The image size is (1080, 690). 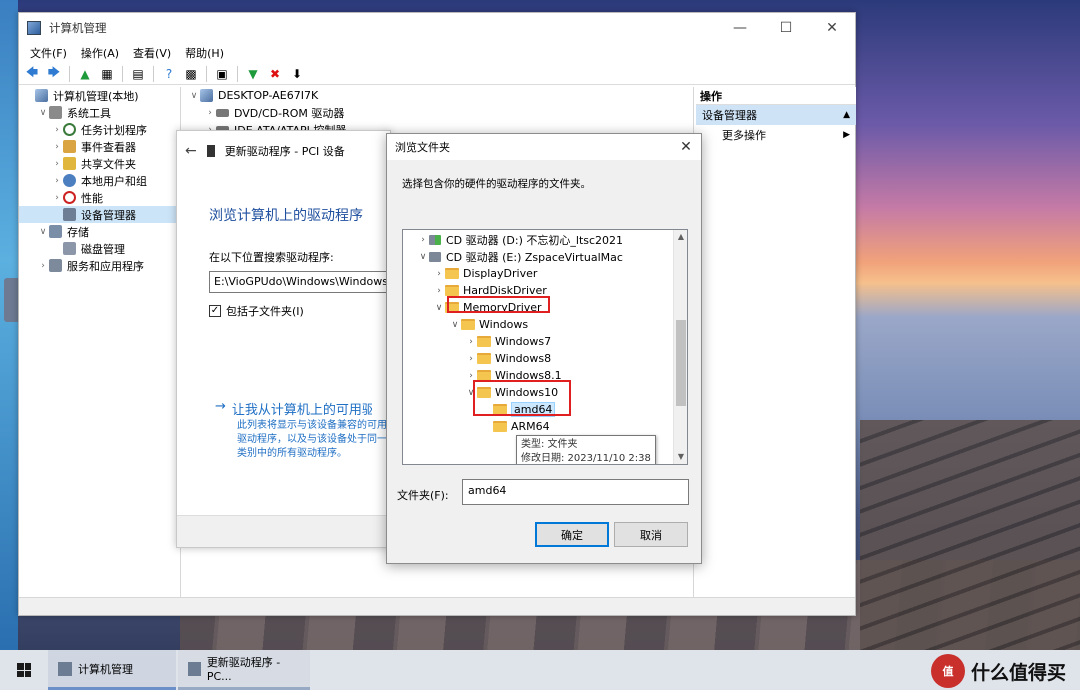 What do you see at coordinates (89, 113) in the screenshot?
I see `console-tree-label: 系统工具` at bounding box center [89, 113].